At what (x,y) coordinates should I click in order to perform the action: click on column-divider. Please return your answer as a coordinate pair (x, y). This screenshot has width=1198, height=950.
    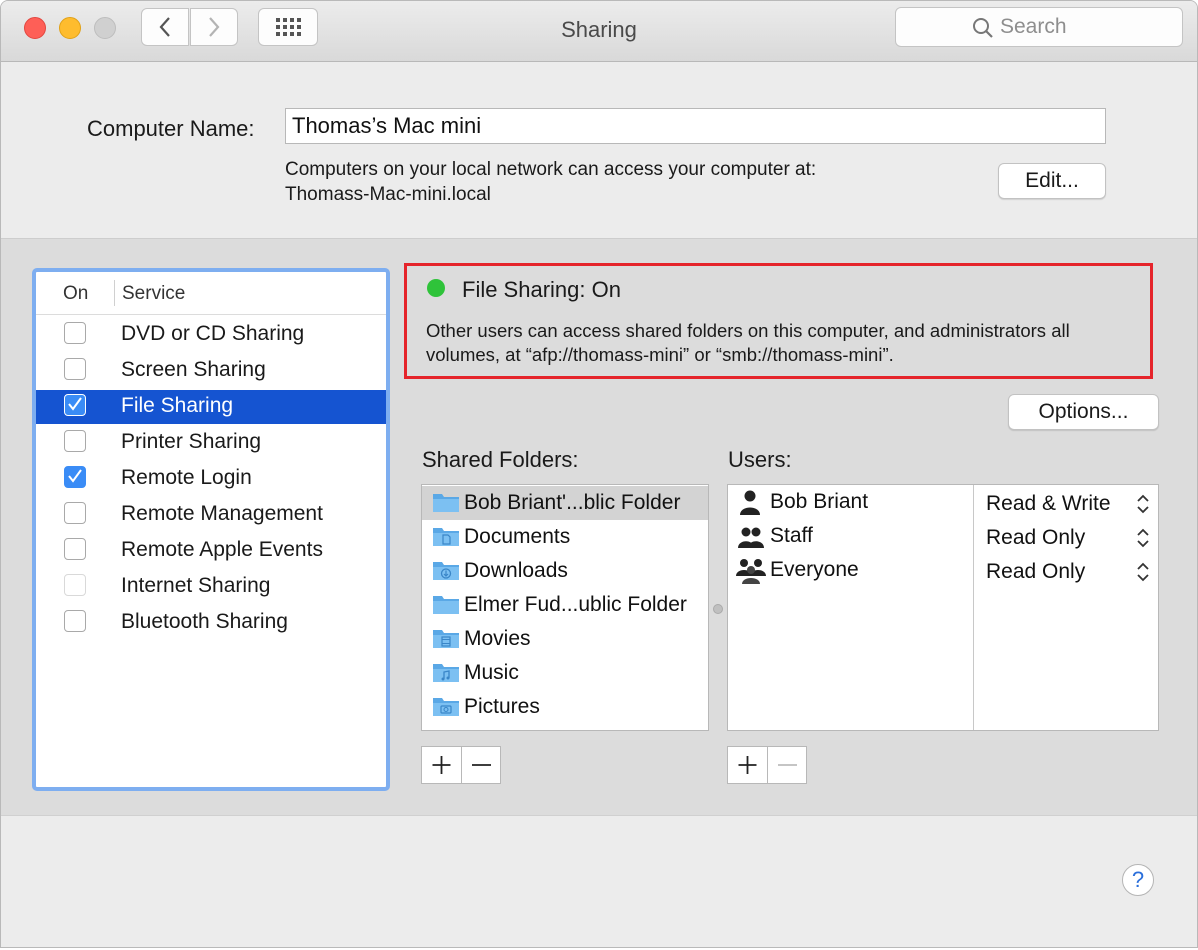
    Looking at the image, I should click on (114, 293).